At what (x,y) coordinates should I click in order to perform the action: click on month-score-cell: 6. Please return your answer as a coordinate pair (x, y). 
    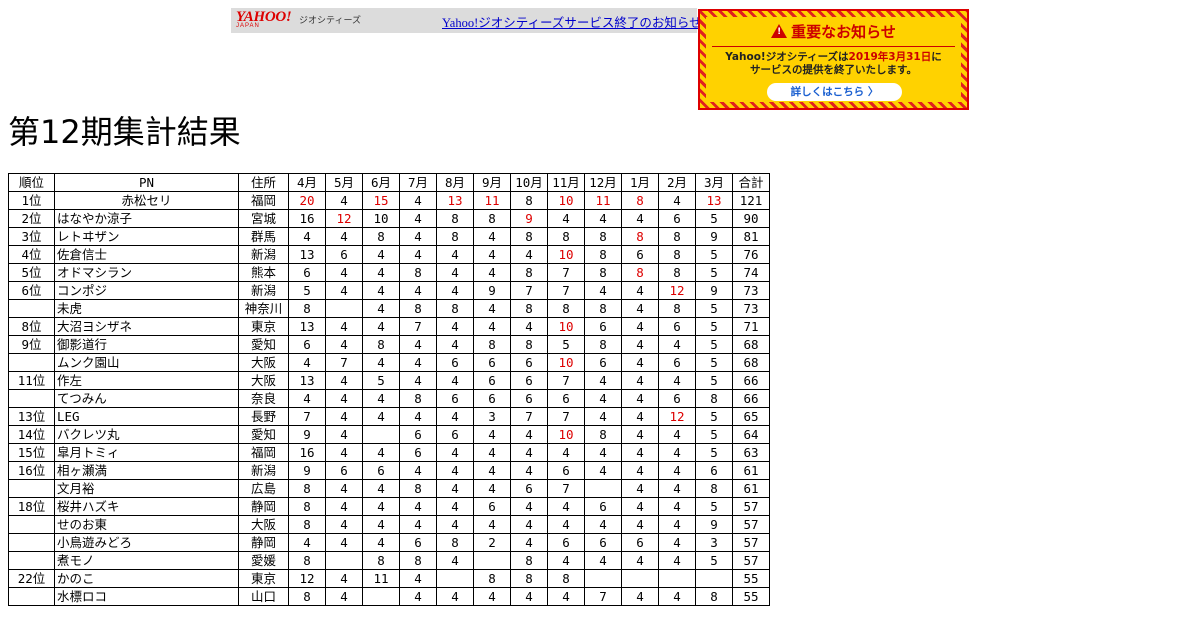
    Looking at the image, I should click on (640, 542).